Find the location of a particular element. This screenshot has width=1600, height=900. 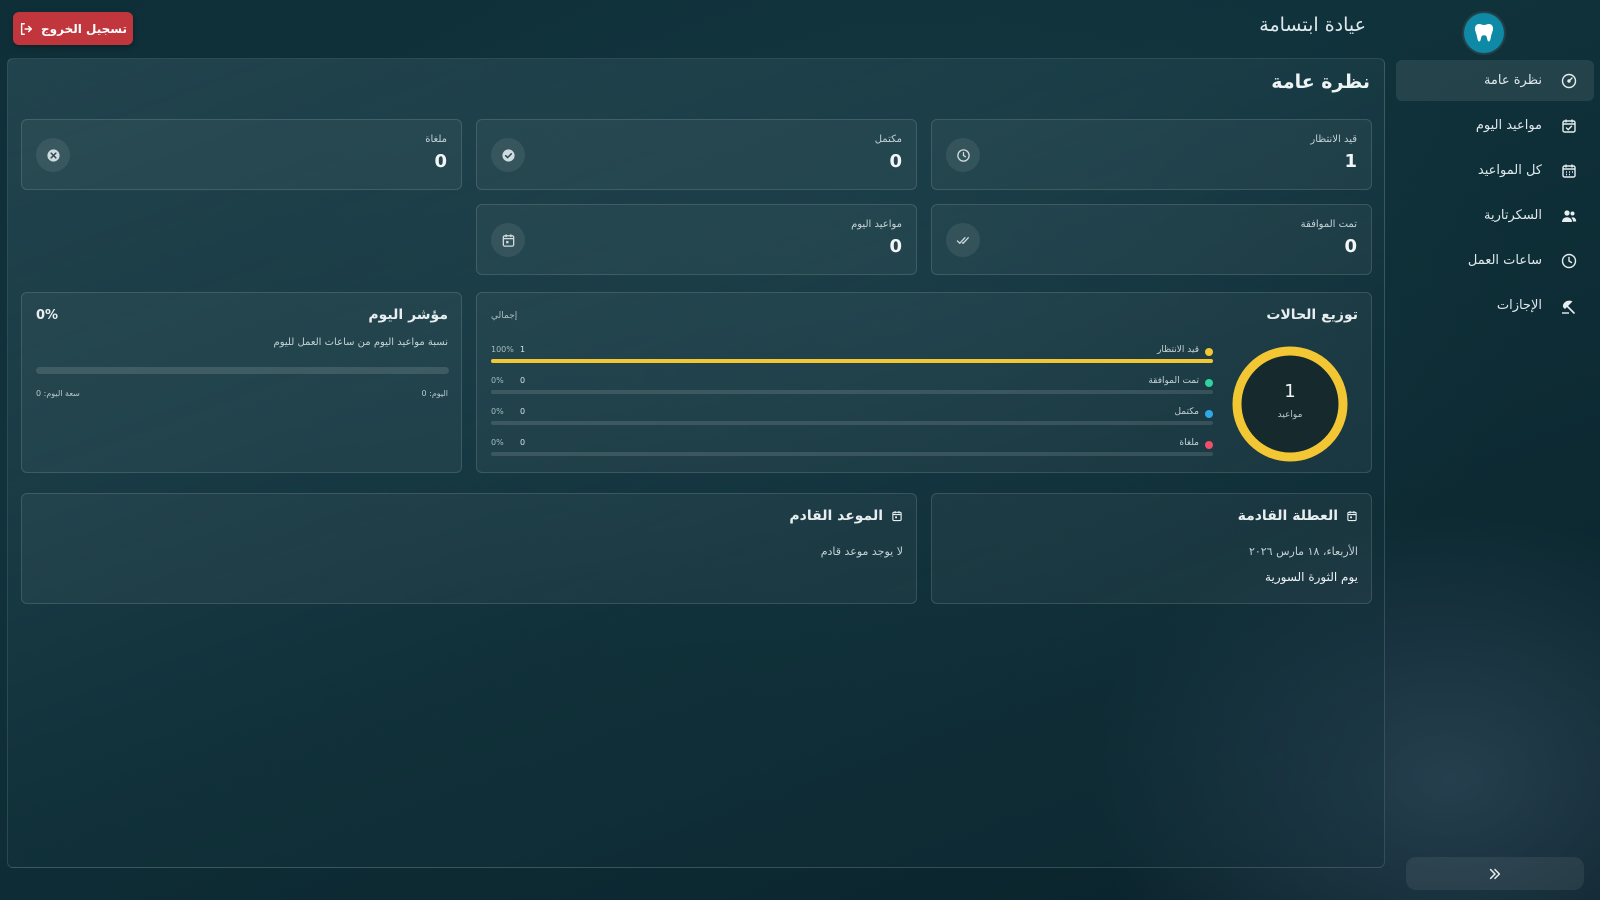

sidebar-collapse-button is located at coordinates (1495, 873).